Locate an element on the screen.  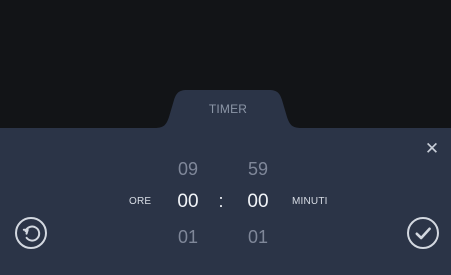
reset-button is located at coordinates (31, 233).